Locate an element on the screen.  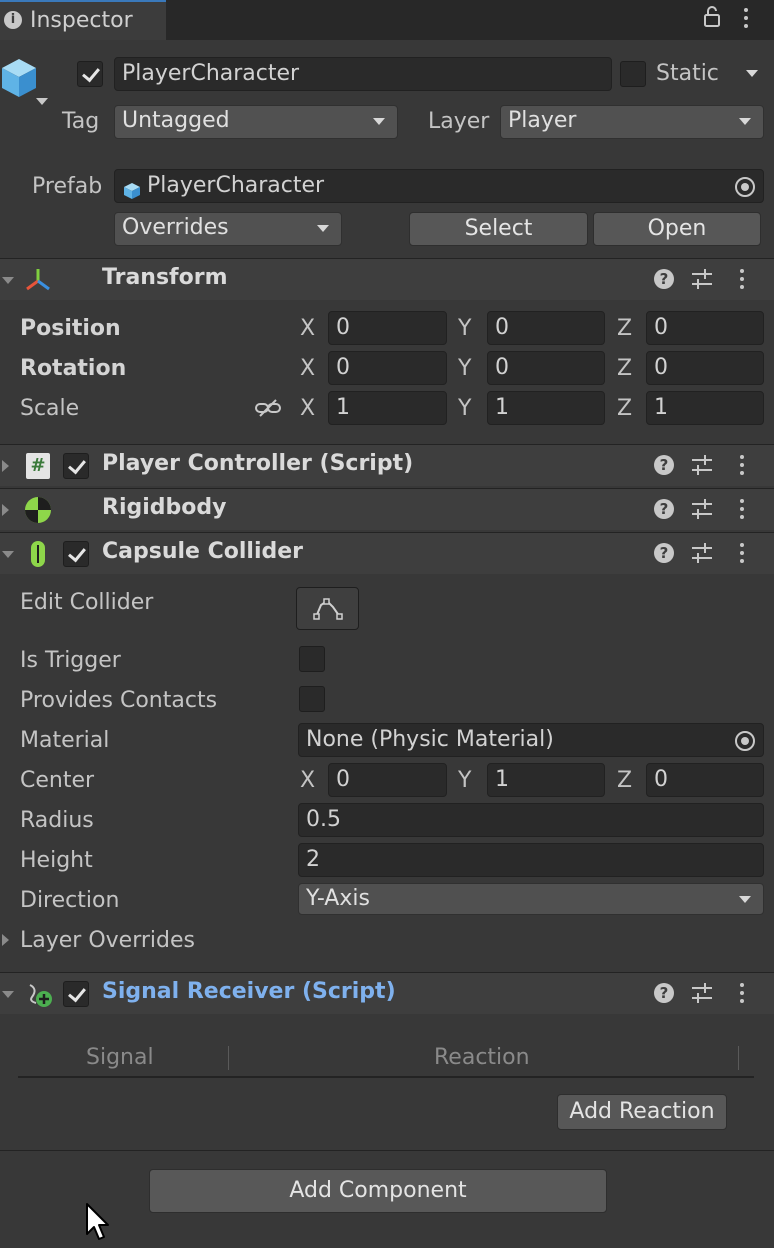
height-label: Height is located at coordinates (56, 860).